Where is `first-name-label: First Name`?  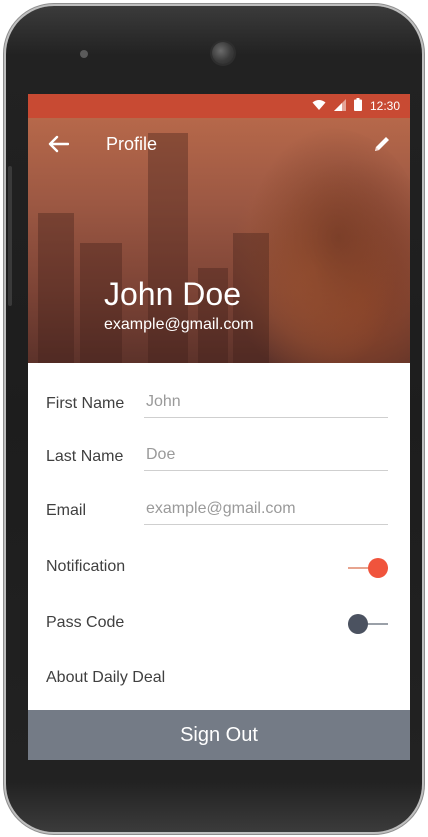
first-name-label: First Name is located at coordinates (85, 403).